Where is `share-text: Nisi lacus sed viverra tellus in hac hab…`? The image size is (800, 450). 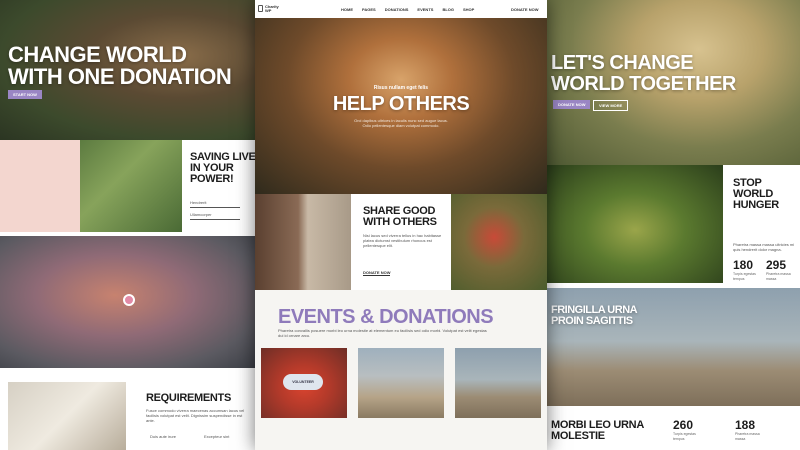
share-text: Nisi lacus sed viverra tellus in hac hab… is located at coordinates (402, 240).